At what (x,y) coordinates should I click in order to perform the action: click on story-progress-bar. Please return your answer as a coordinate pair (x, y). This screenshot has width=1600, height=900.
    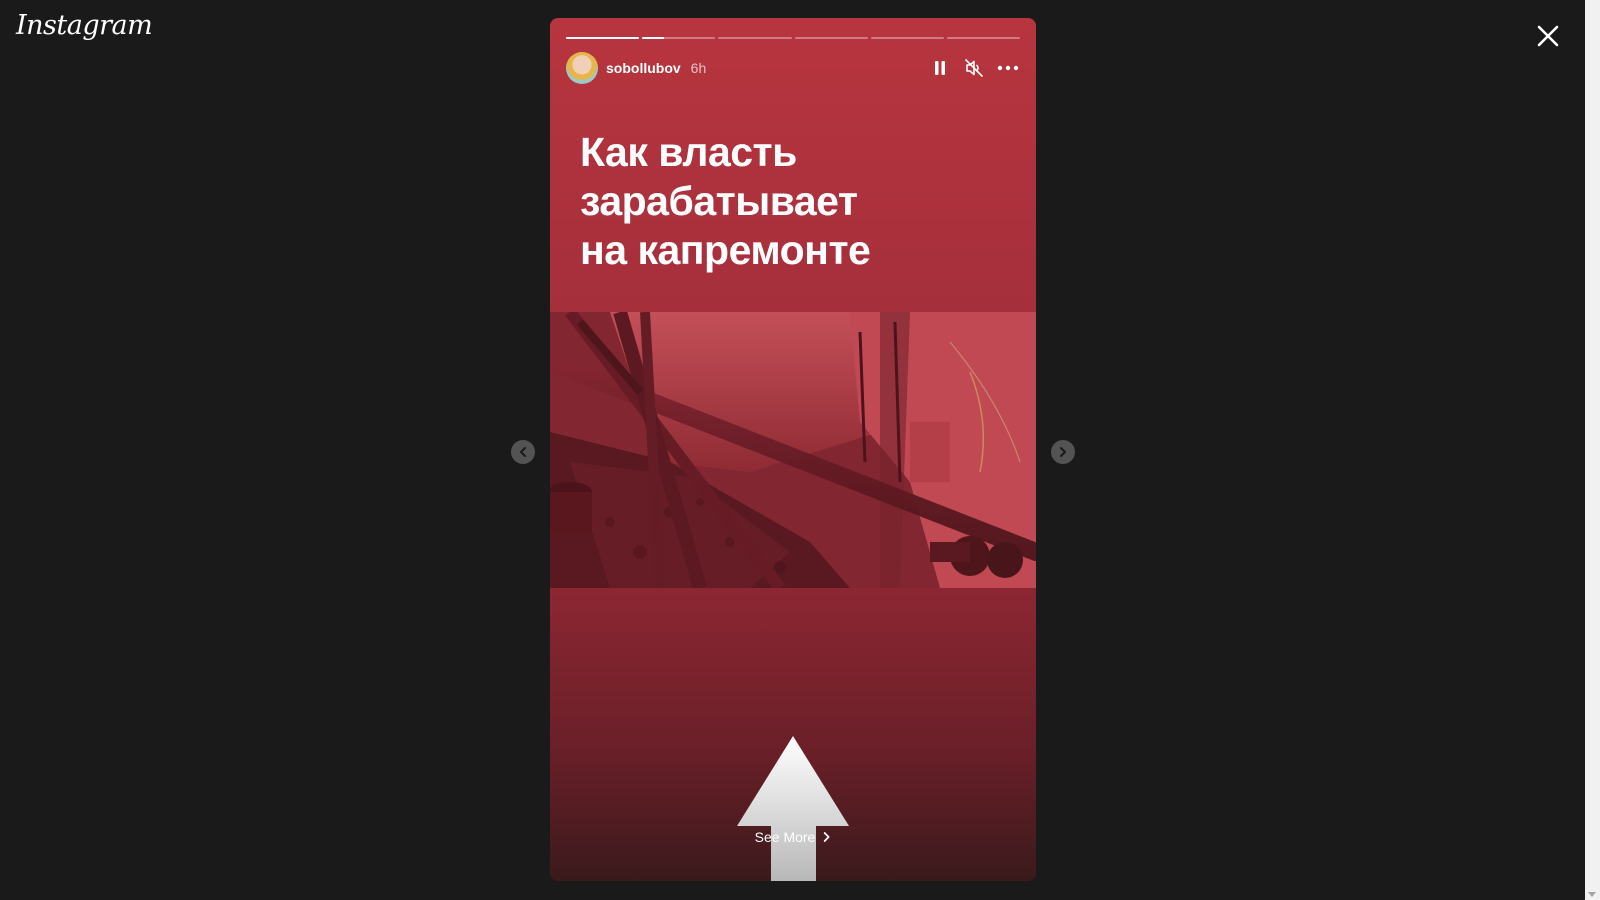
    Looking at the image, I should click on (793, 38).